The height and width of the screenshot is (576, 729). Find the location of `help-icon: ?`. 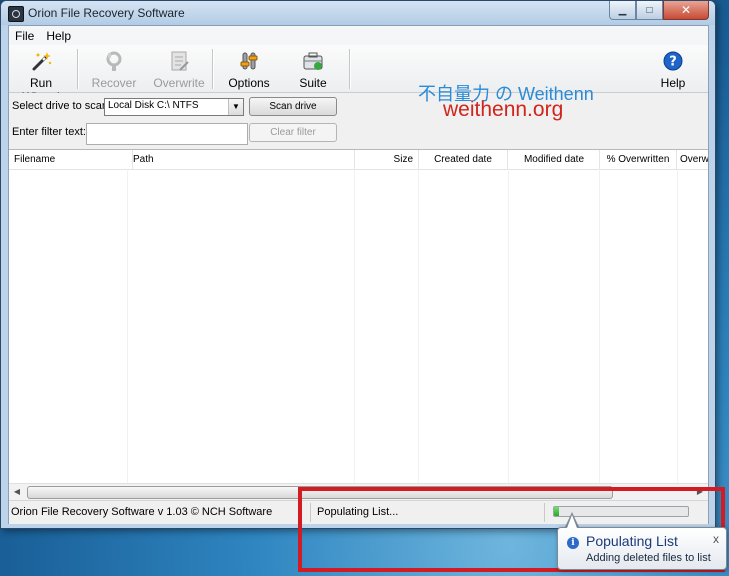

help-icon: ? is located at coordinates (673, 61).